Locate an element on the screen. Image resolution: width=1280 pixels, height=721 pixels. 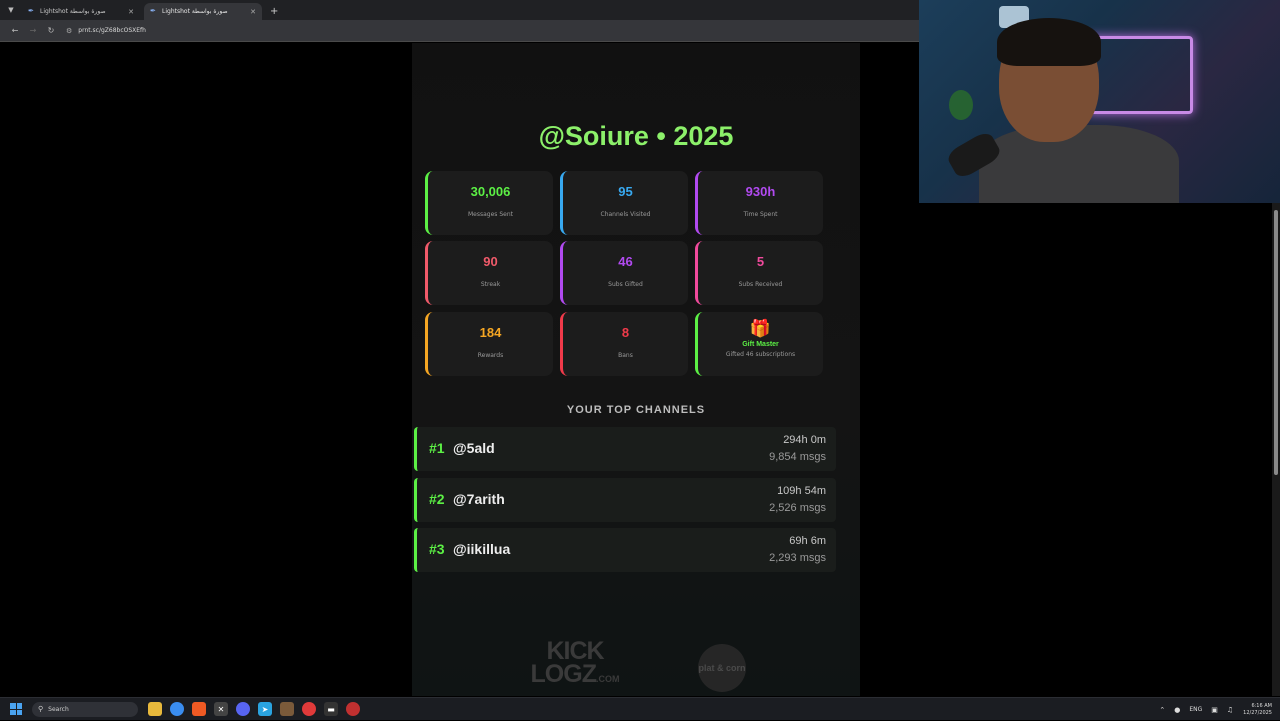
tab-search-chevron-icon: ▼ is located at coordinates (11, 10).